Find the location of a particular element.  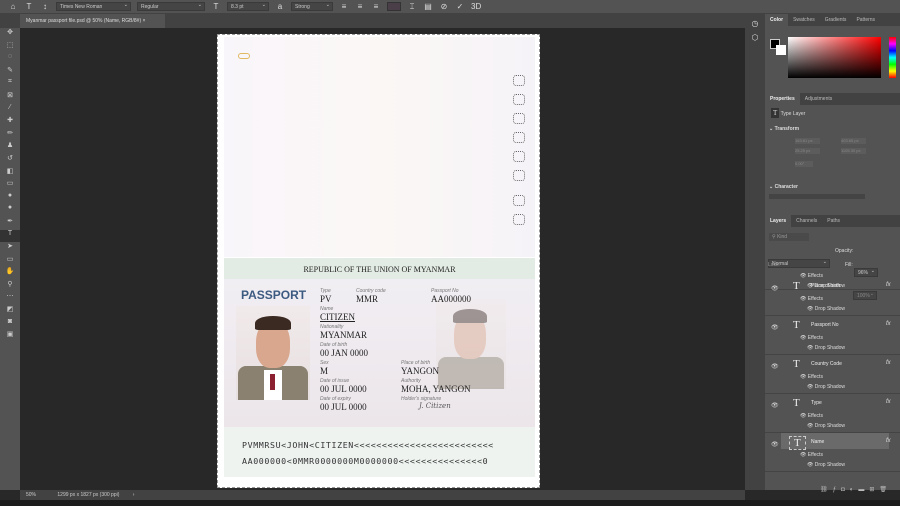

tab-swatches: Swatches is located at coordinates (804, 20).